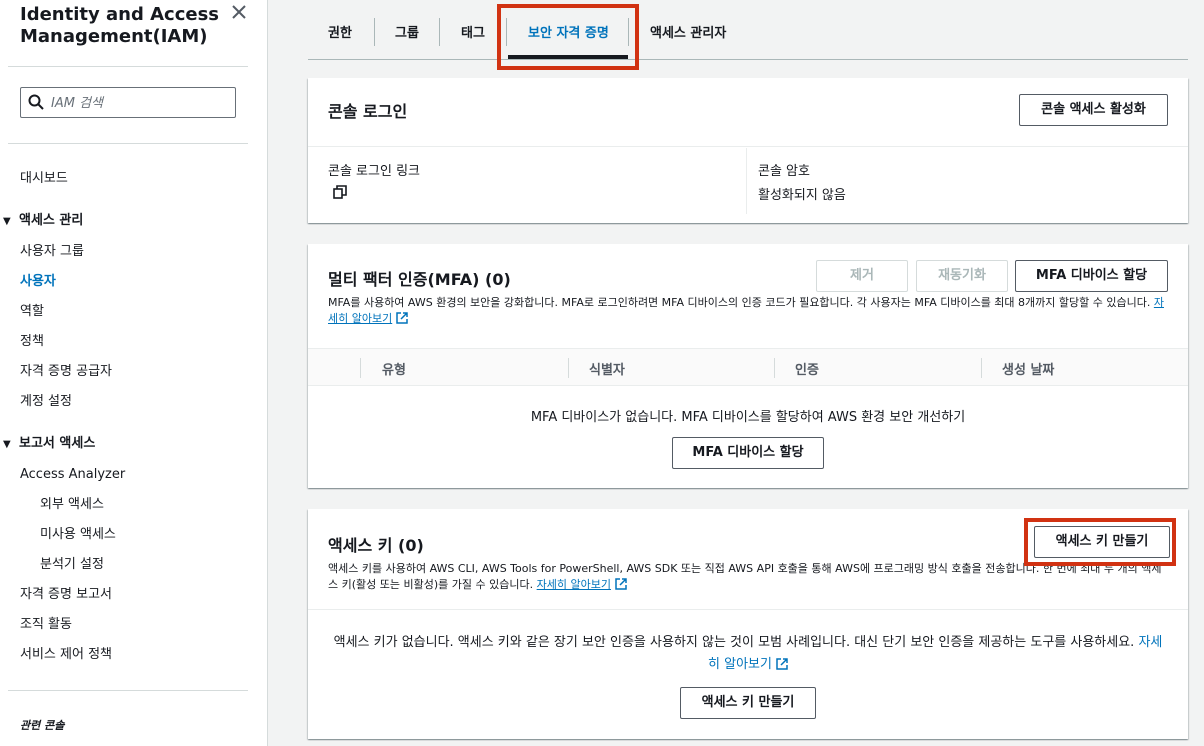 The image size is (1204, 746). I want to click on panel-title: 액세스 키 (0), so click(376, 545).